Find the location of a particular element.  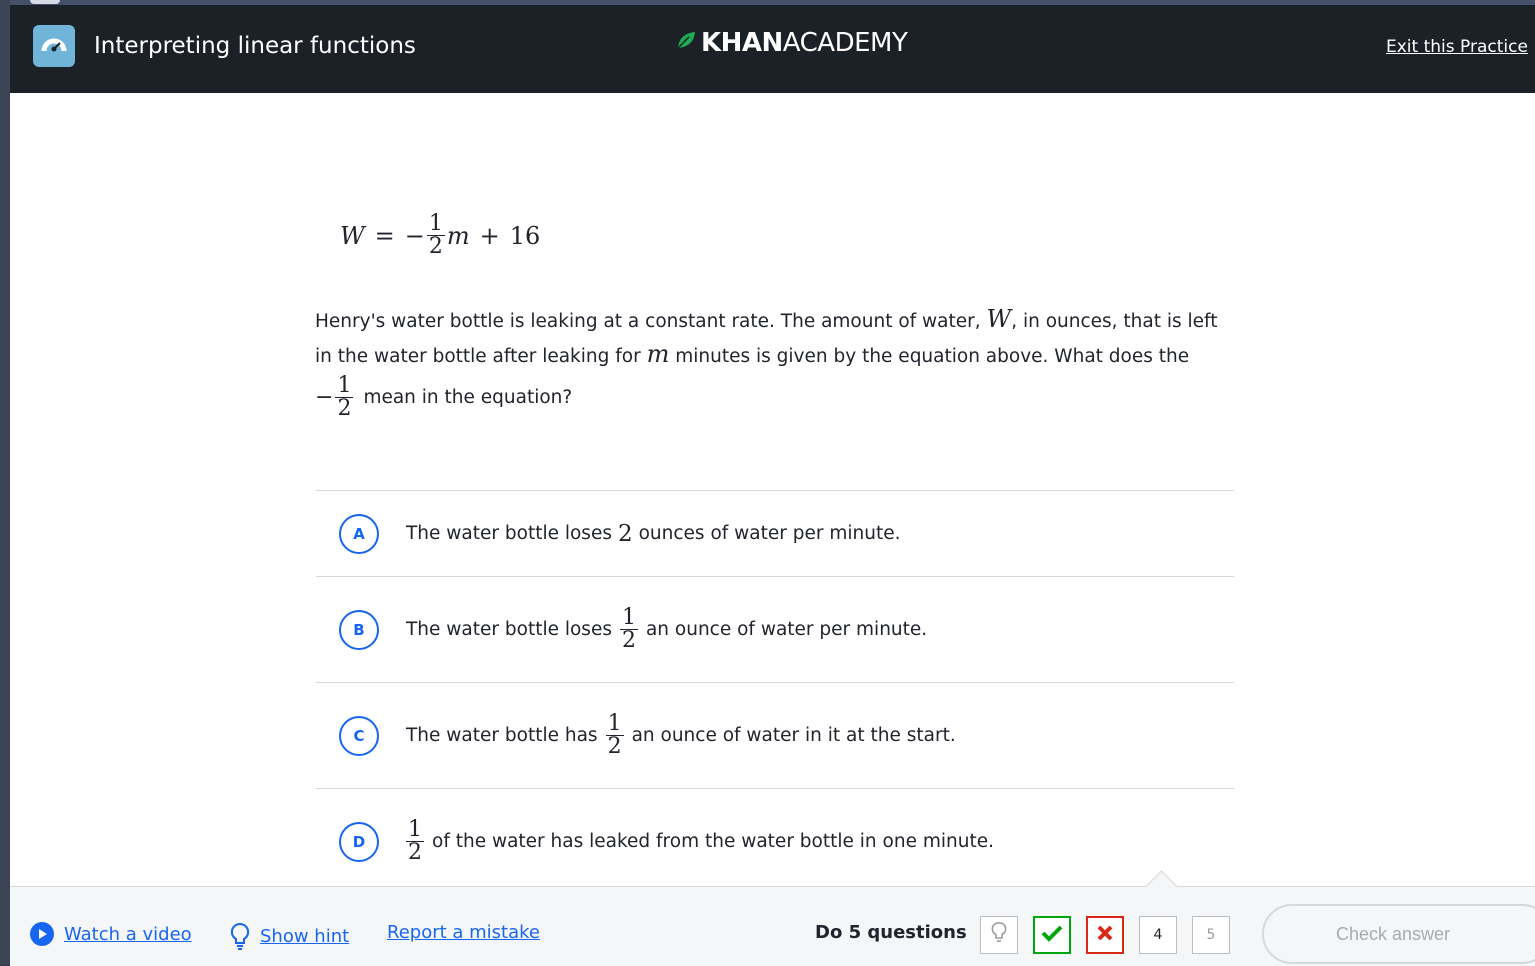

equation-lhs: W is located at coordinates (352, 235).